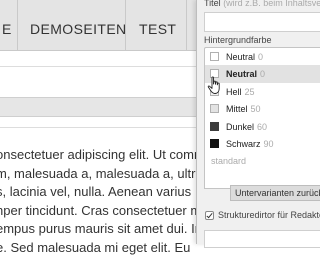 This screenshot has width=320, height=257. I want to click on title-input, so click(262, 22).